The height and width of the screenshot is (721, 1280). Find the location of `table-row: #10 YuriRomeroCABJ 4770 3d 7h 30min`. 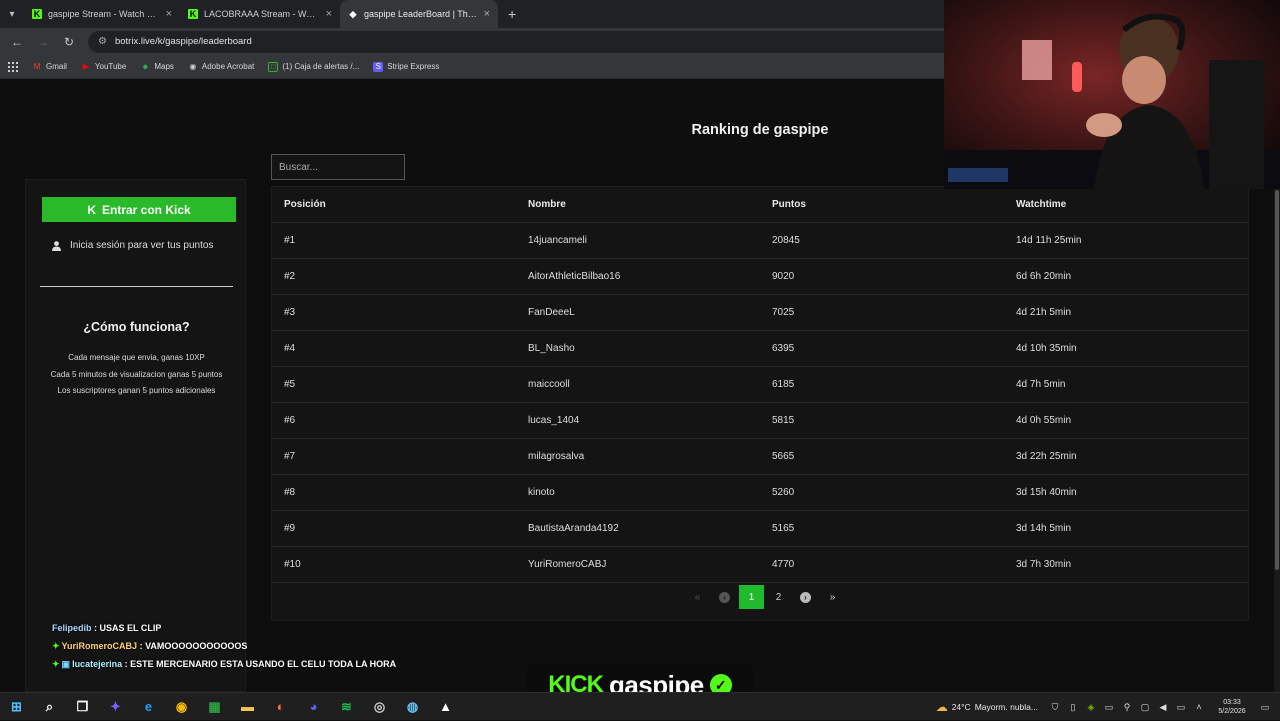

table-row: #10 YuriRomeroCABJ 4770 3d 7h 30min is located at coordinates (760, 565).